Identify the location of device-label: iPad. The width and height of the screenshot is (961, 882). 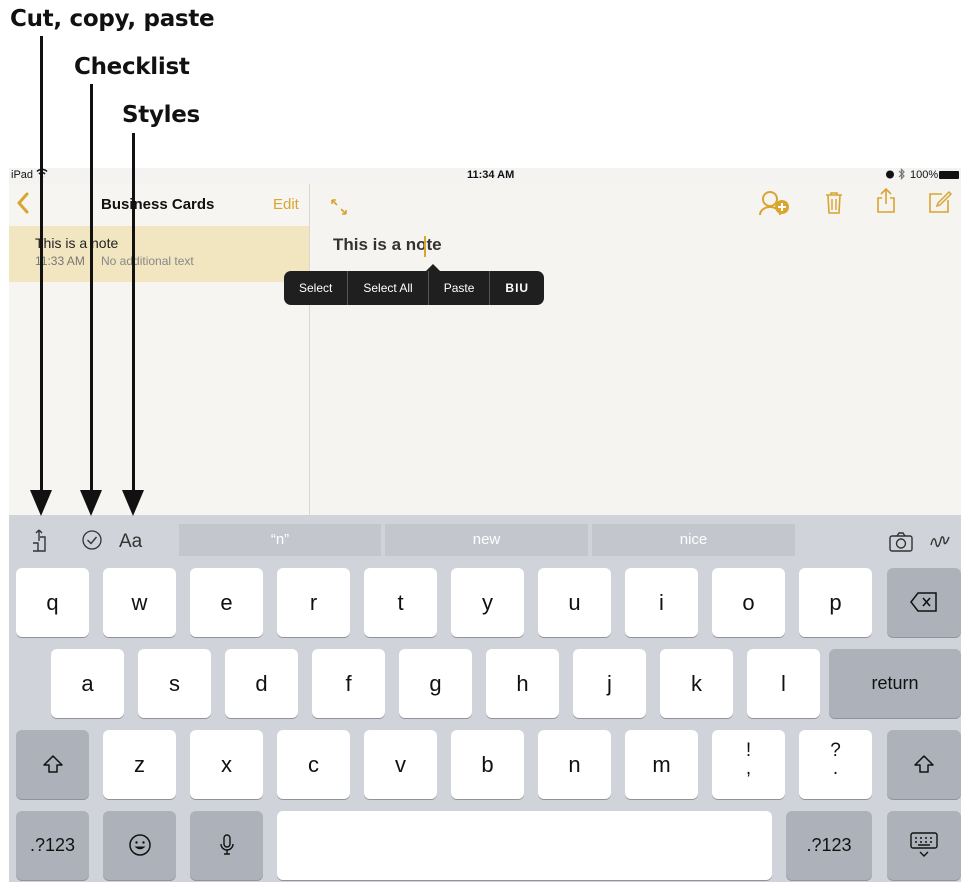
(22, 175).